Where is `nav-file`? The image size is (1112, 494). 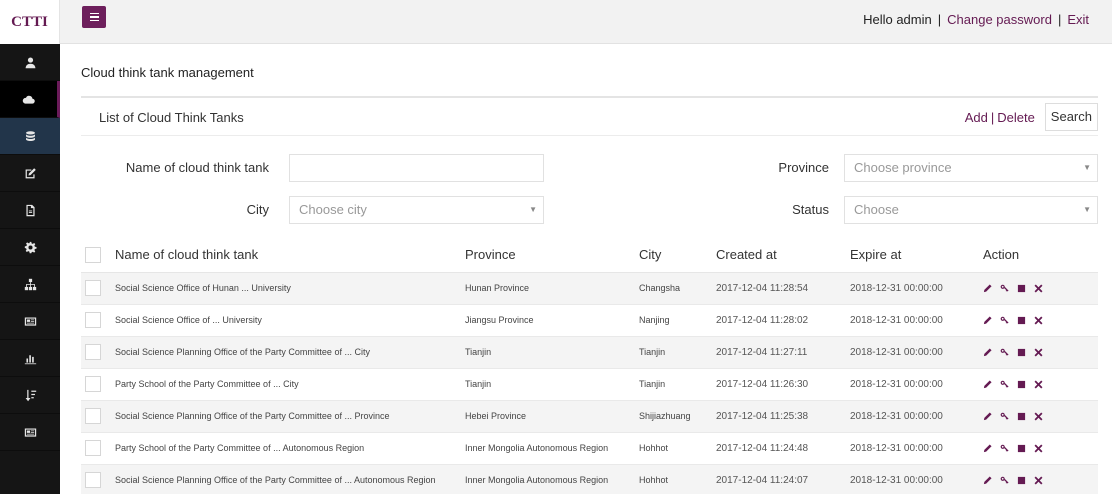 nav-file is located at coordinates (30, 210).